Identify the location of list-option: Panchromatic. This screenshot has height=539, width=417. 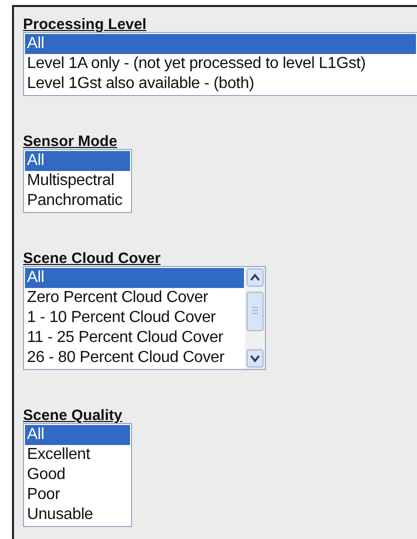
(77, 201).